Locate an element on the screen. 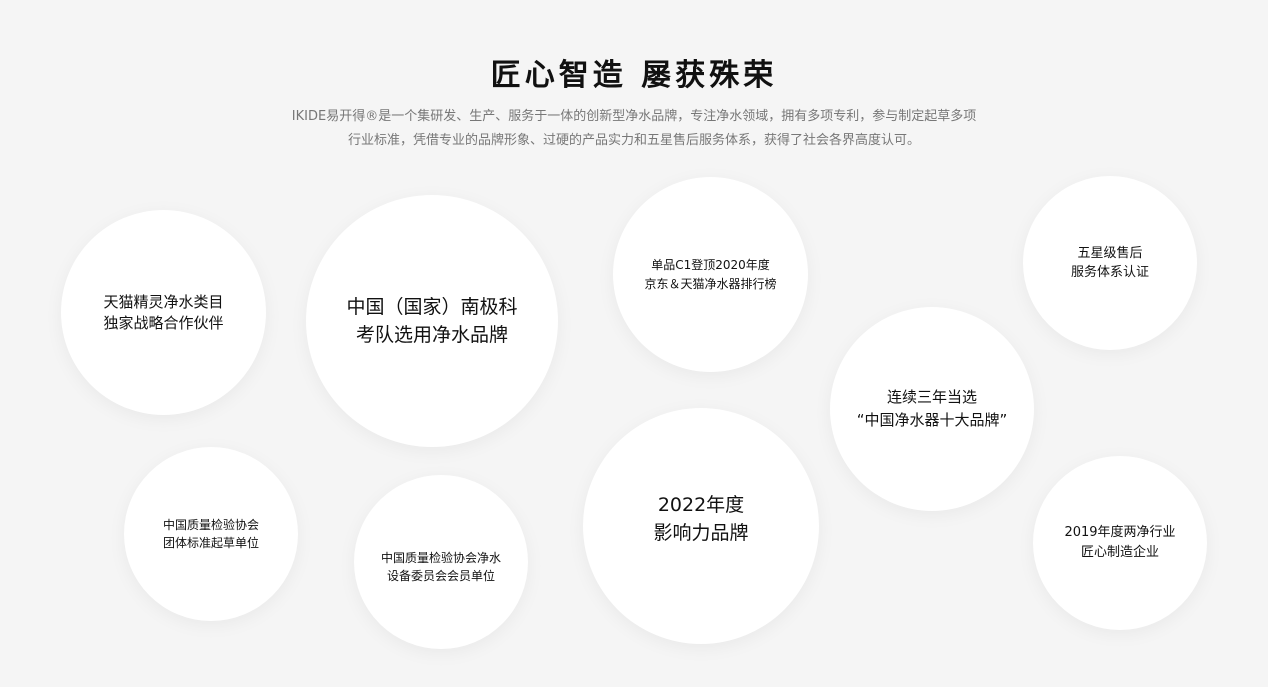 Image resolution: width=1268 pixels, height=687 pixels. honor-text: 天猫精灵净水类目 独家战略合作伙伴 is located at coordinates (163, 313).